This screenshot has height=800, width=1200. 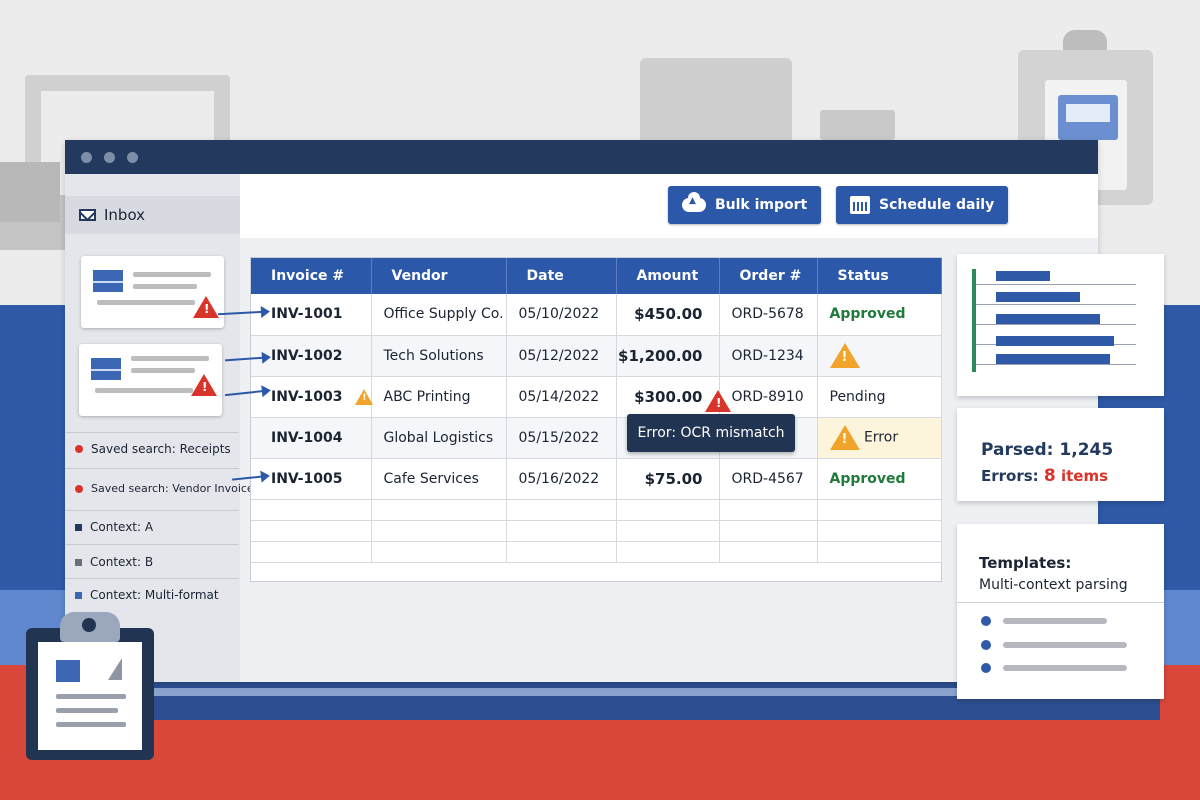 I want to click on templates-title: Templates:, so click(x=1025, y=563).